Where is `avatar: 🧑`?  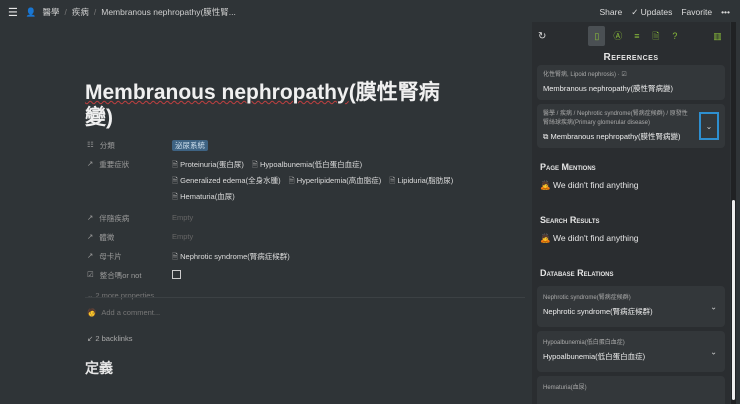
avatar: 🧑 is located at coordinates (92, 312).